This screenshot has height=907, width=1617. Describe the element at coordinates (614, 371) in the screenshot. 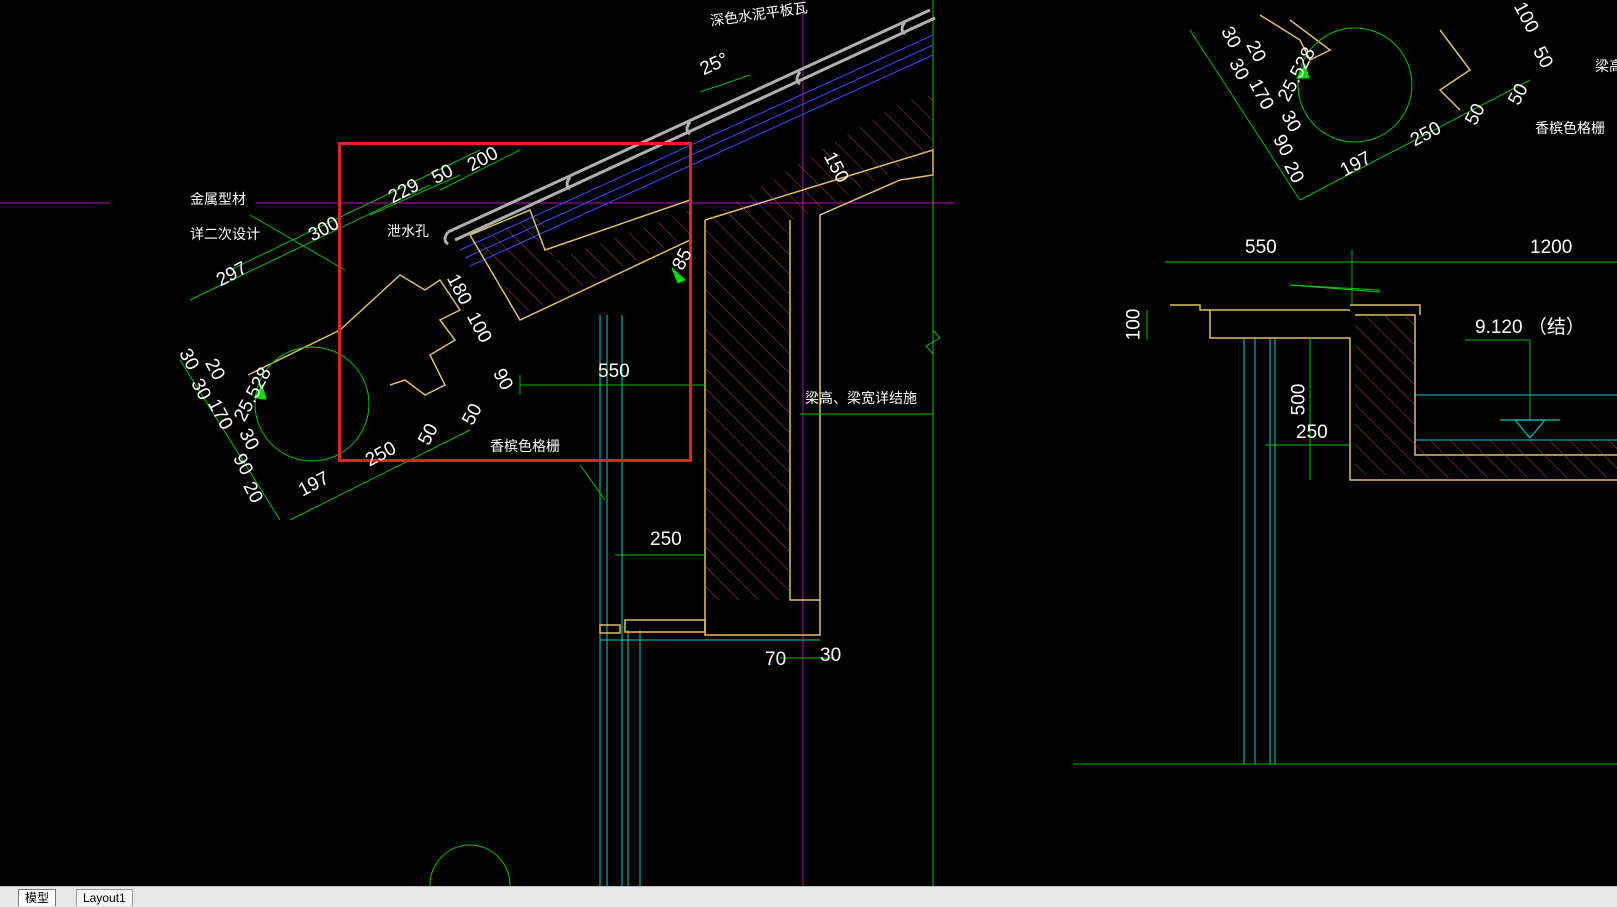

I see `dim-550: 550` at that location.